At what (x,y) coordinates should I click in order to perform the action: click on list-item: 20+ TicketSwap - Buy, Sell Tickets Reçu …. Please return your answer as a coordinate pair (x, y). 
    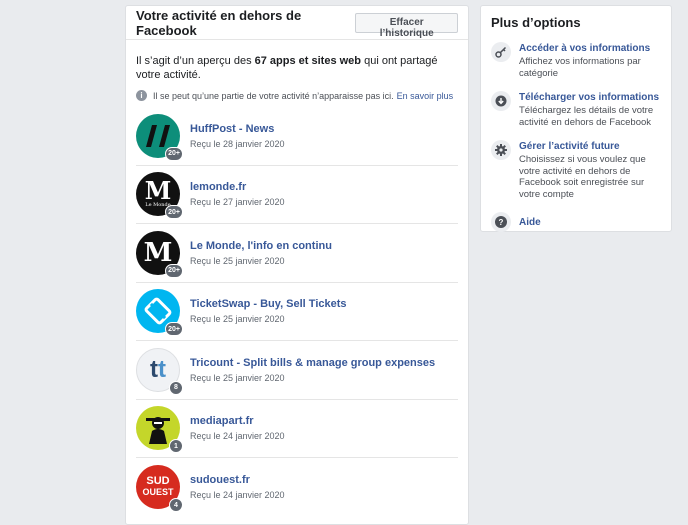
    Looking at the image, I should click on (297, 312).